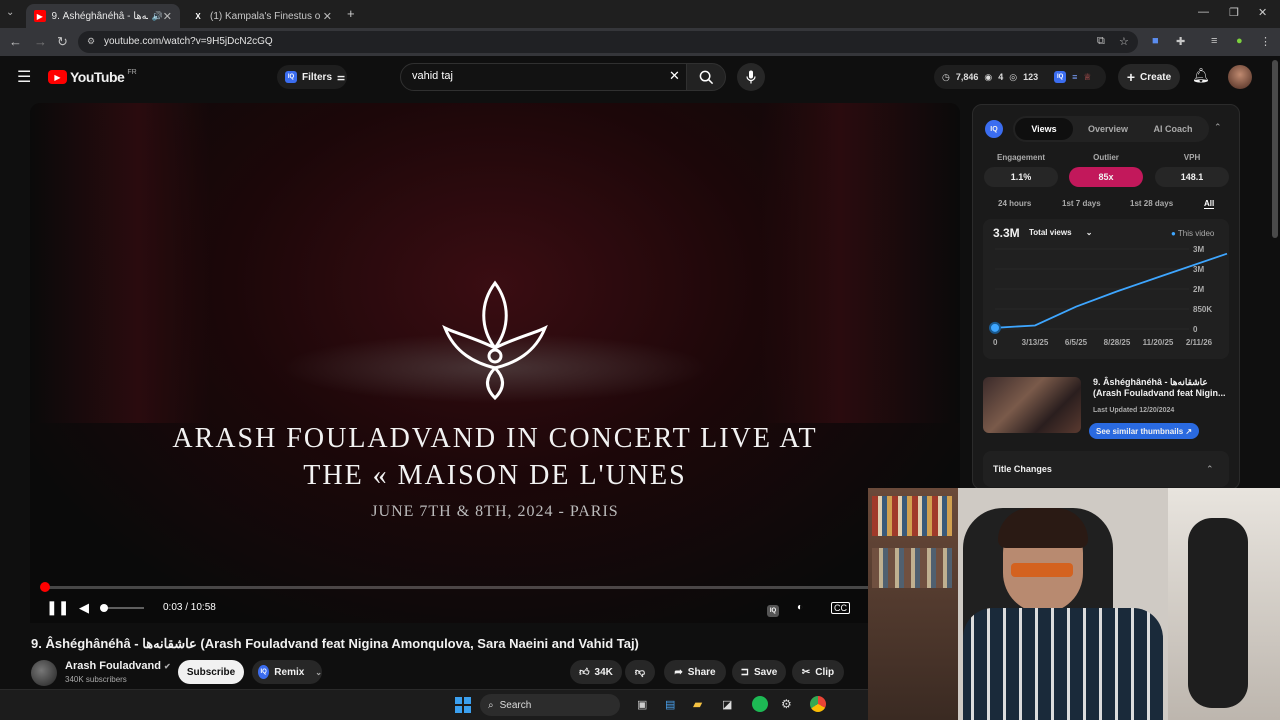 Image resolution: width=1280 pixels, height=720 pixels. I want to click on range-28d: 1st 28 days, so click(1151, 203).